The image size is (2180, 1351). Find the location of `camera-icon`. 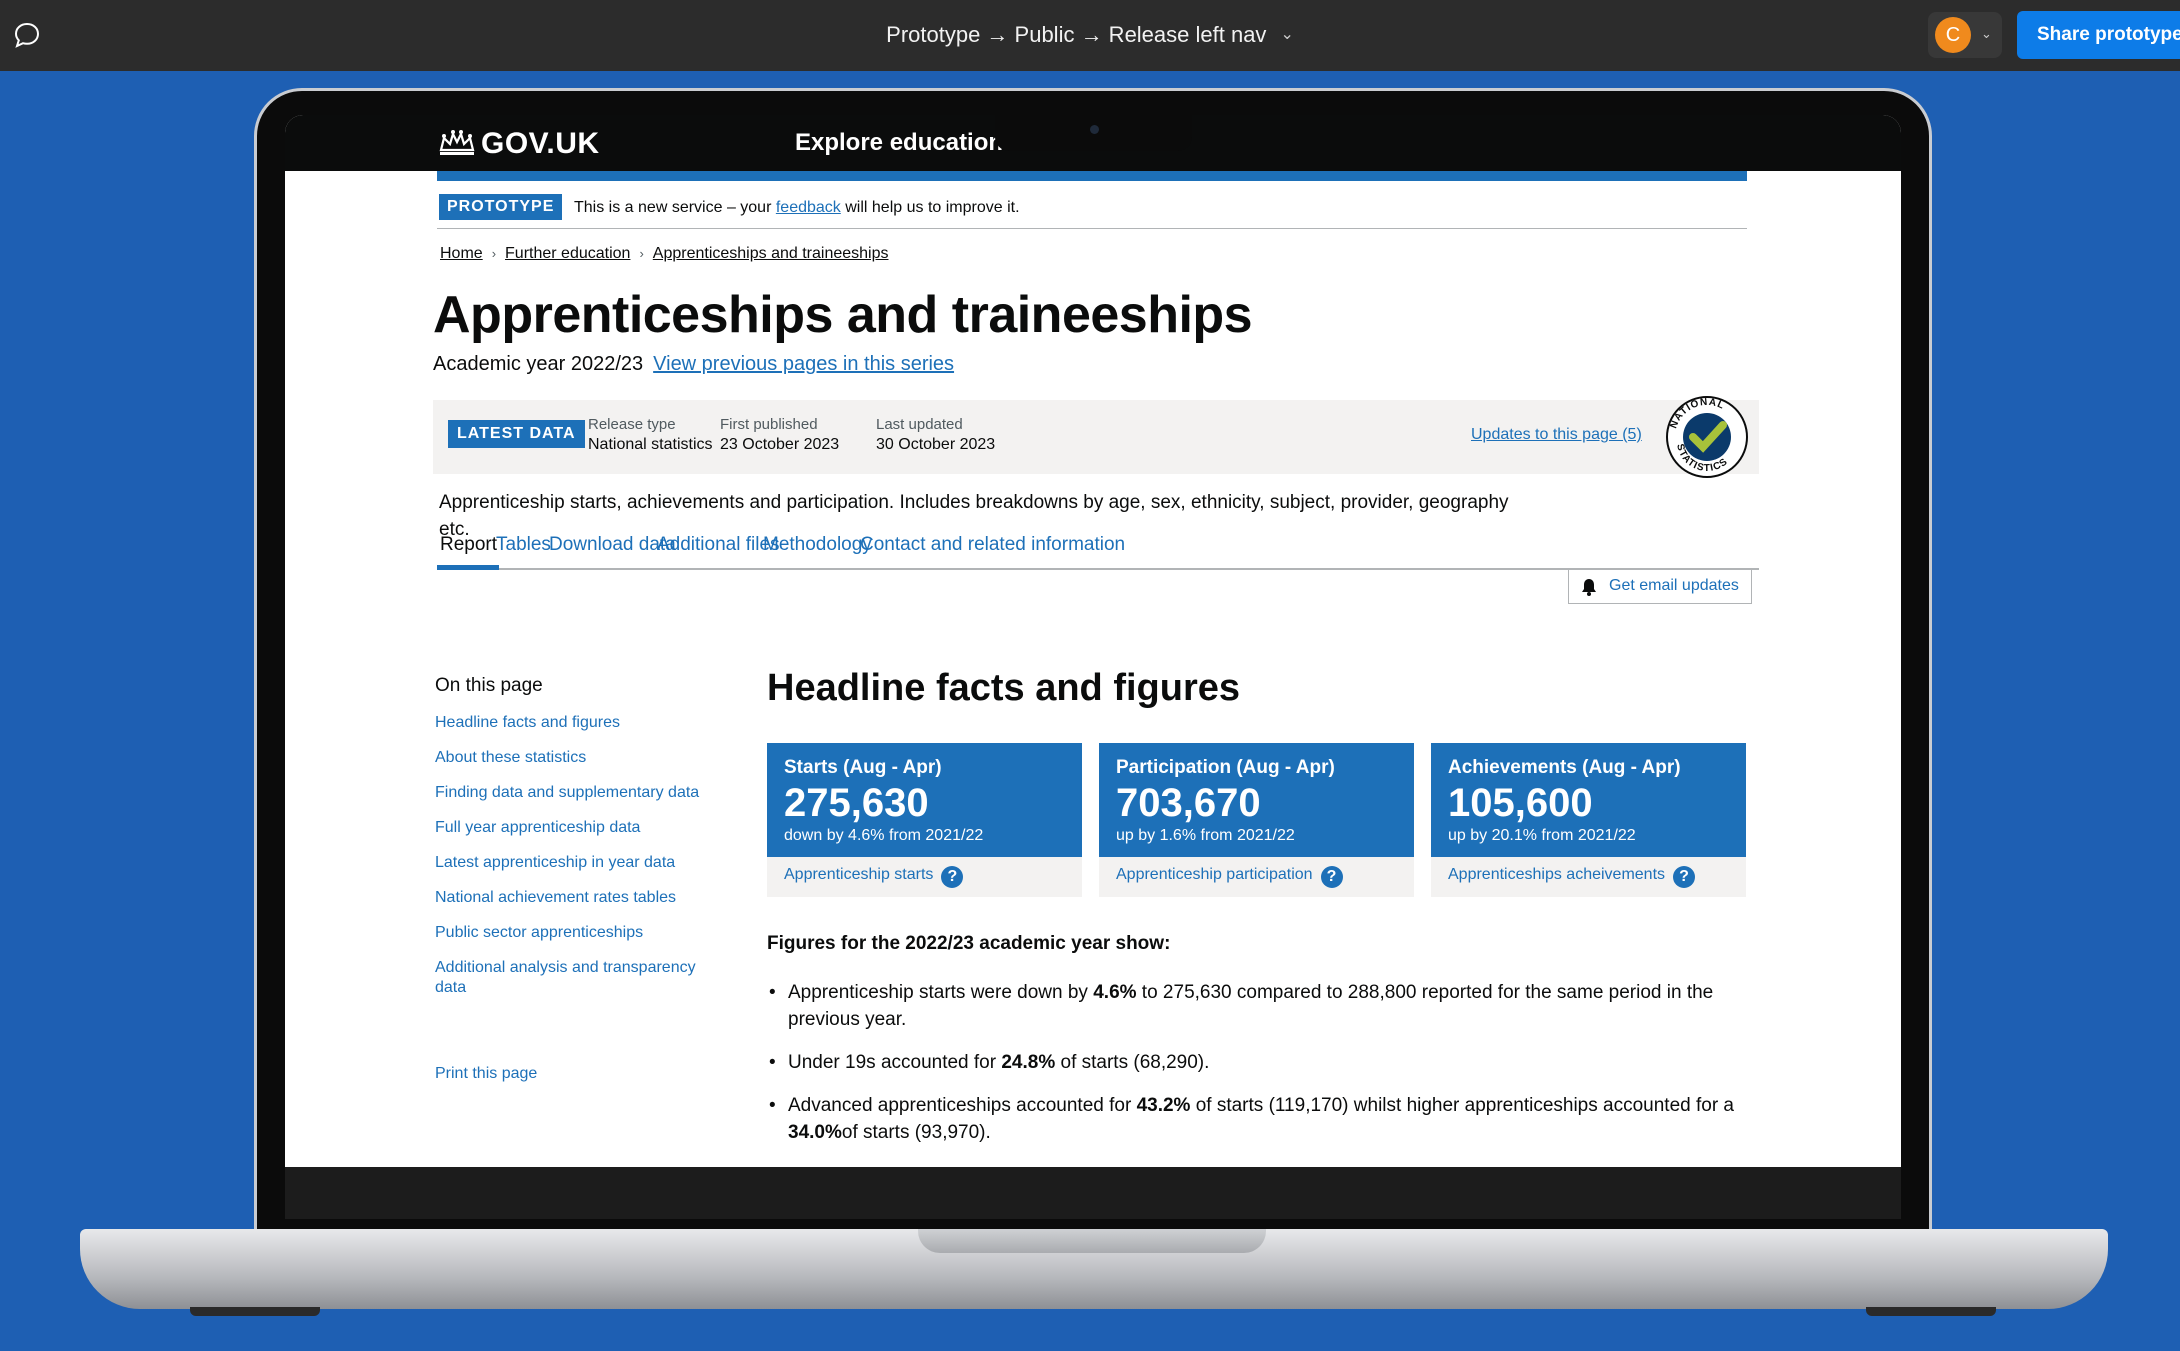

camera-icon is located at coordinates (1094, 129).